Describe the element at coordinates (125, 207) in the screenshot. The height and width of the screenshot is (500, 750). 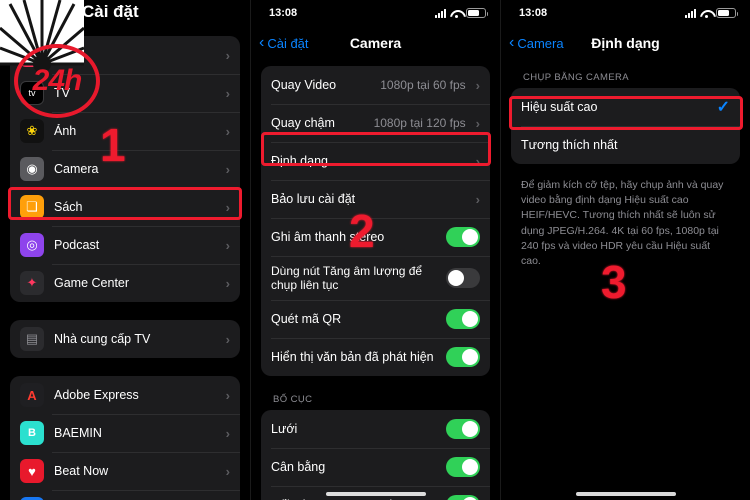
I see `sidebar-item-books: ❏ Sách ›` at that location.